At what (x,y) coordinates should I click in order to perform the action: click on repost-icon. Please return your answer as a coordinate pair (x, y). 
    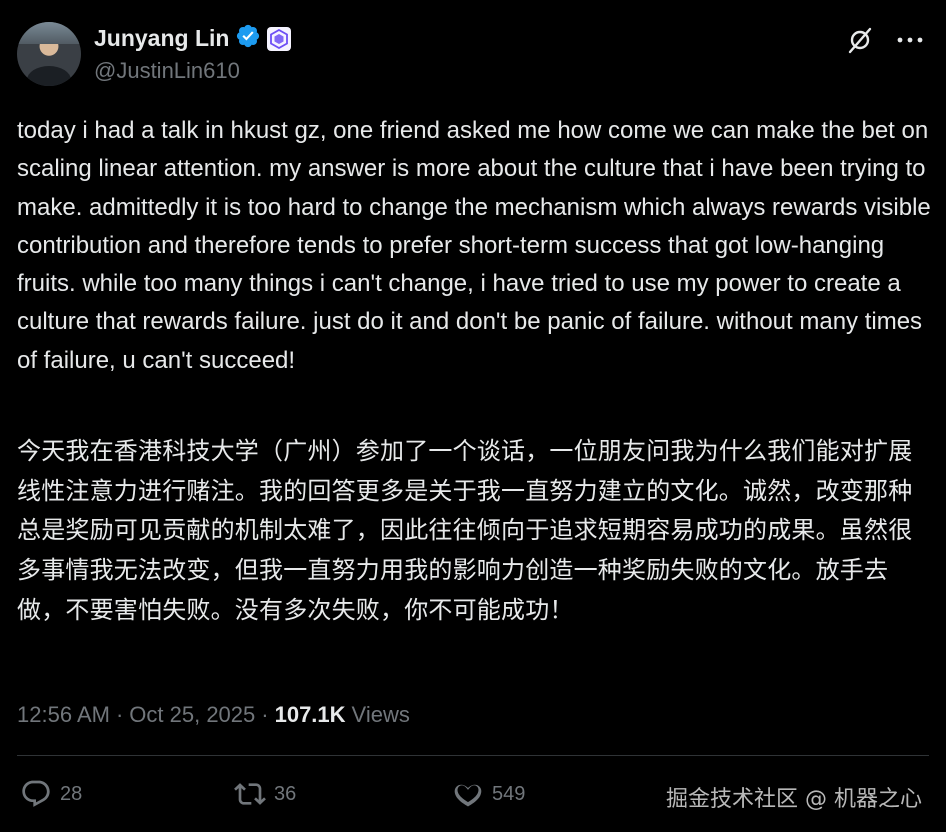
    Looking at the image, I should click on (250, 794).